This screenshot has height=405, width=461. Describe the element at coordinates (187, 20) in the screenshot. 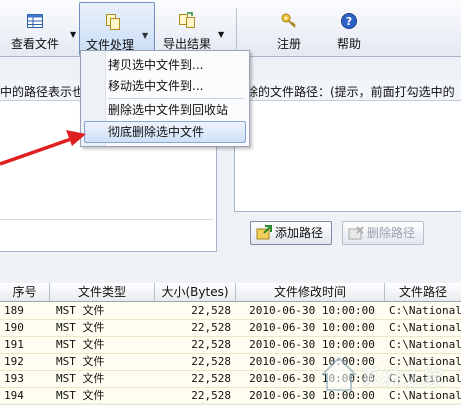

I see `export-icon` at that location.